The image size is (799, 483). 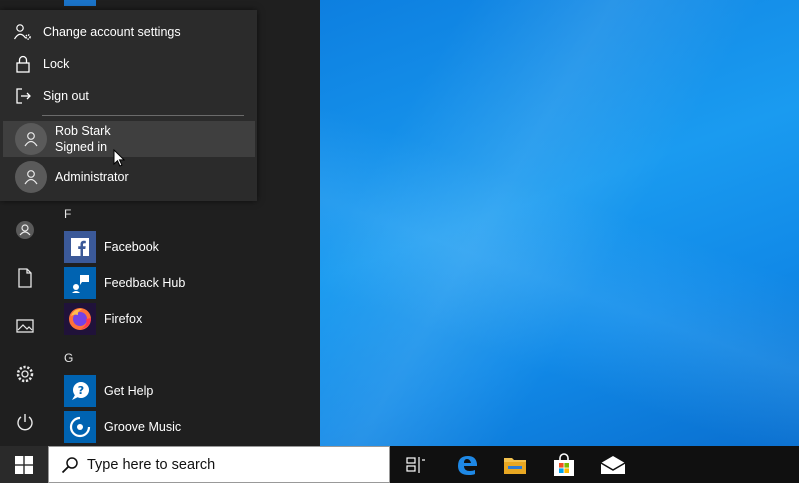 I want to click on app-facebook: Facebook, so click(x=184, y=247).